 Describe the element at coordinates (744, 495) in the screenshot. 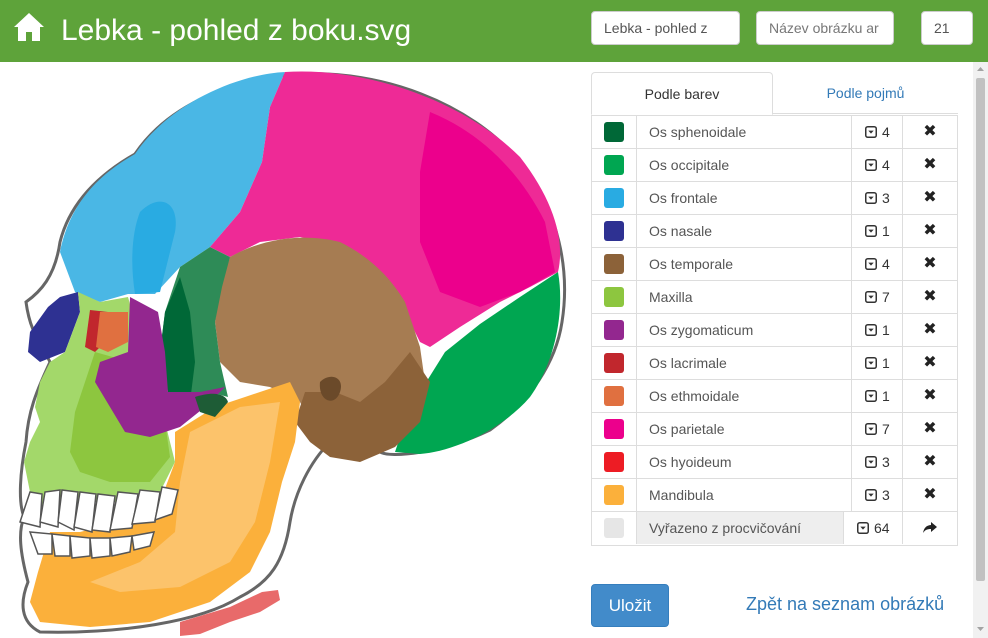

I see `term-name-field: Mandibula` at that location.